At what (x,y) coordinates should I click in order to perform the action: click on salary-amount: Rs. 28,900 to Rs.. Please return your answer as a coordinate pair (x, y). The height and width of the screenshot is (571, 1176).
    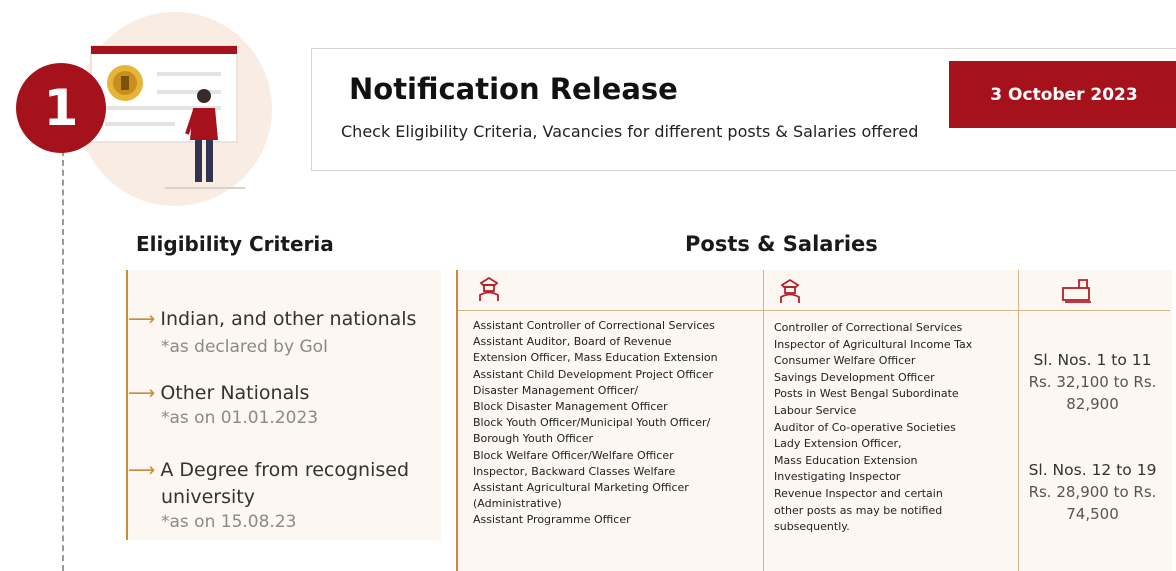
    Looking at the image, I should click on (1092, 492).